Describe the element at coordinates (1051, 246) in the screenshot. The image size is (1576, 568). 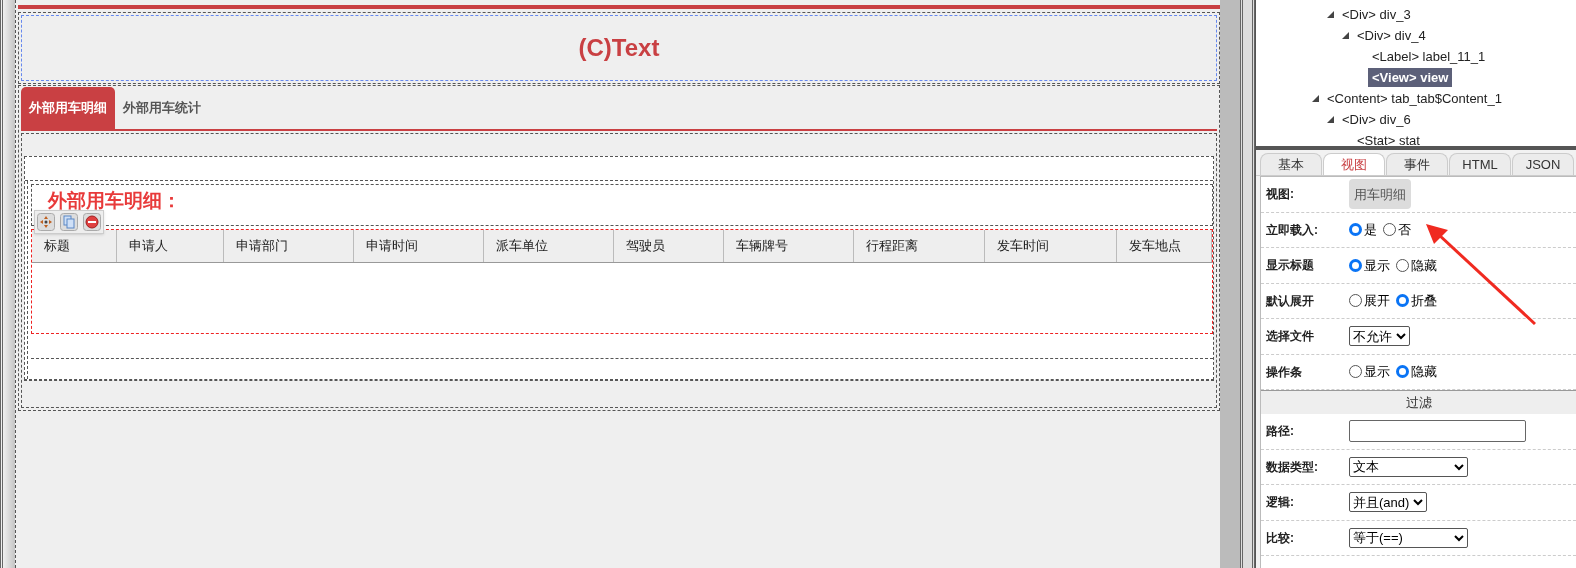
I see `column-header: 发车时间` at that location.